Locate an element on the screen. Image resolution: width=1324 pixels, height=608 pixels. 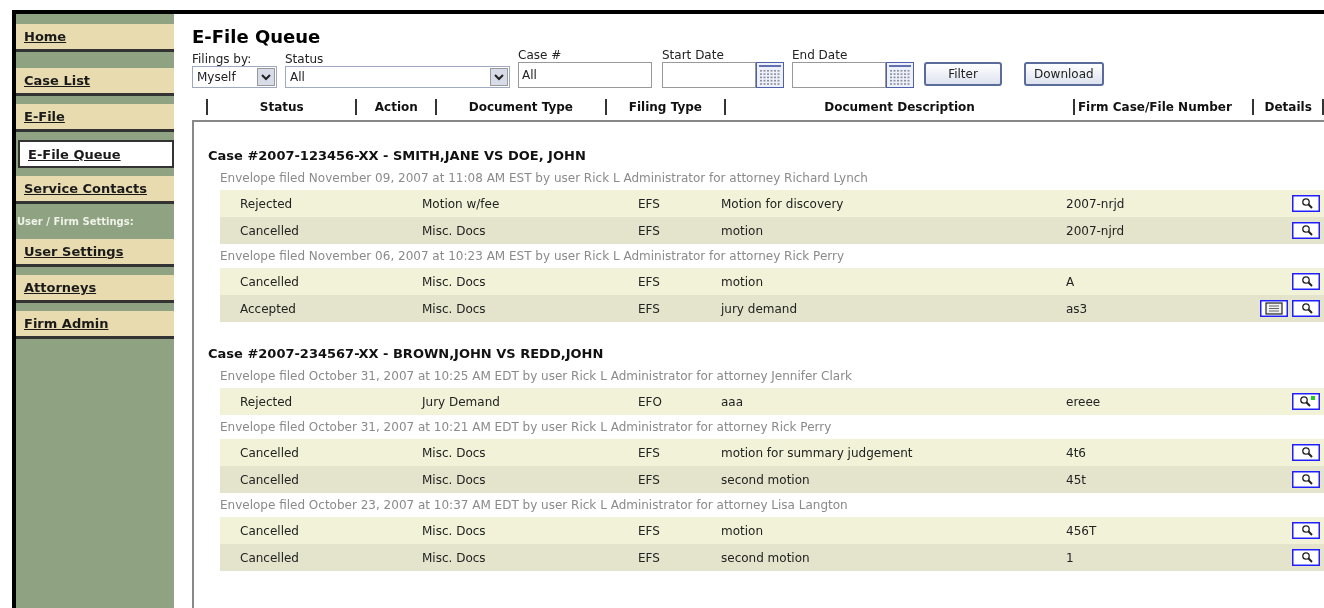
download-button: Download is located at coordinates (1064, 74).